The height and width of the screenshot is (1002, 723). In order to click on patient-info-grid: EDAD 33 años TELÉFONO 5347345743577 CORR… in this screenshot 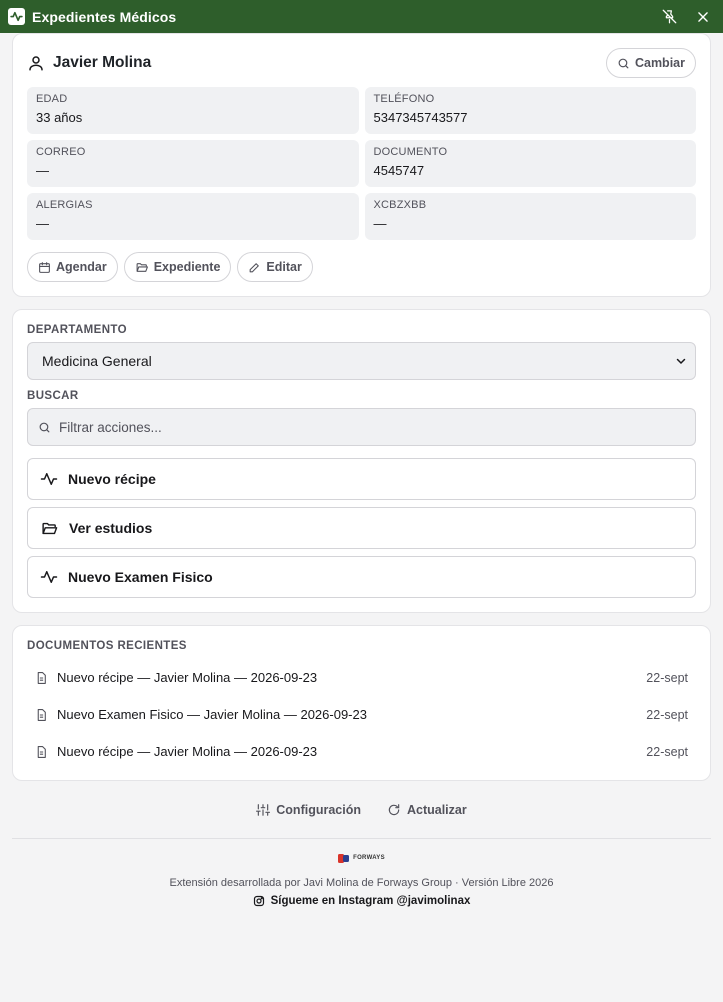, I will do `click(361, 163)`.